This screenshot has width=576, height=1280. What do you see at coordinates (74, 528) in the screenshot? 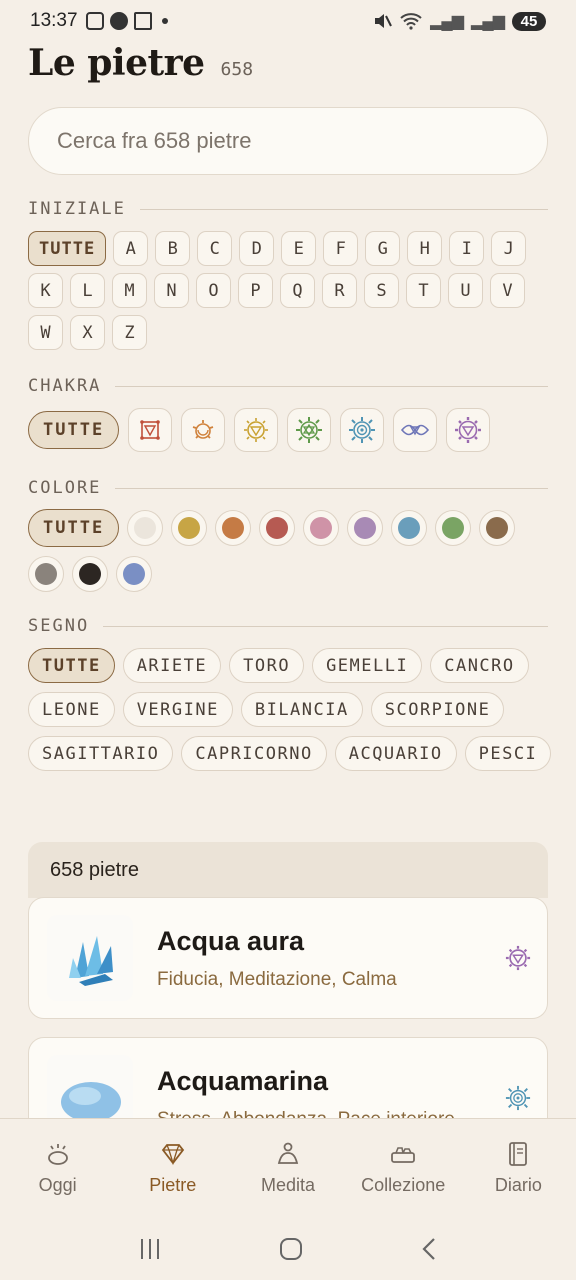
I see `color-chip-all: TUTTE` at bounding box center [74, 528].